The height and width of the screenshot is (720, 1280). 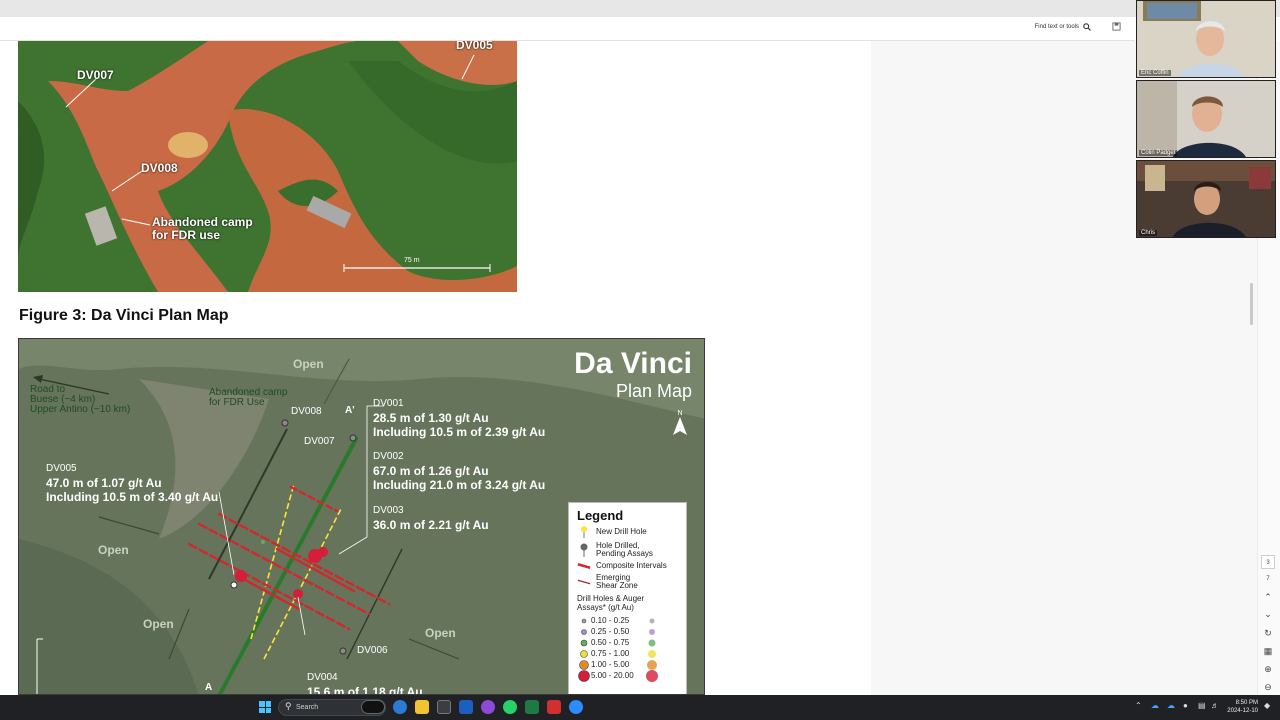 I want to click on video-tile-colin: Colin Padget, so click(x=1206, y=119).